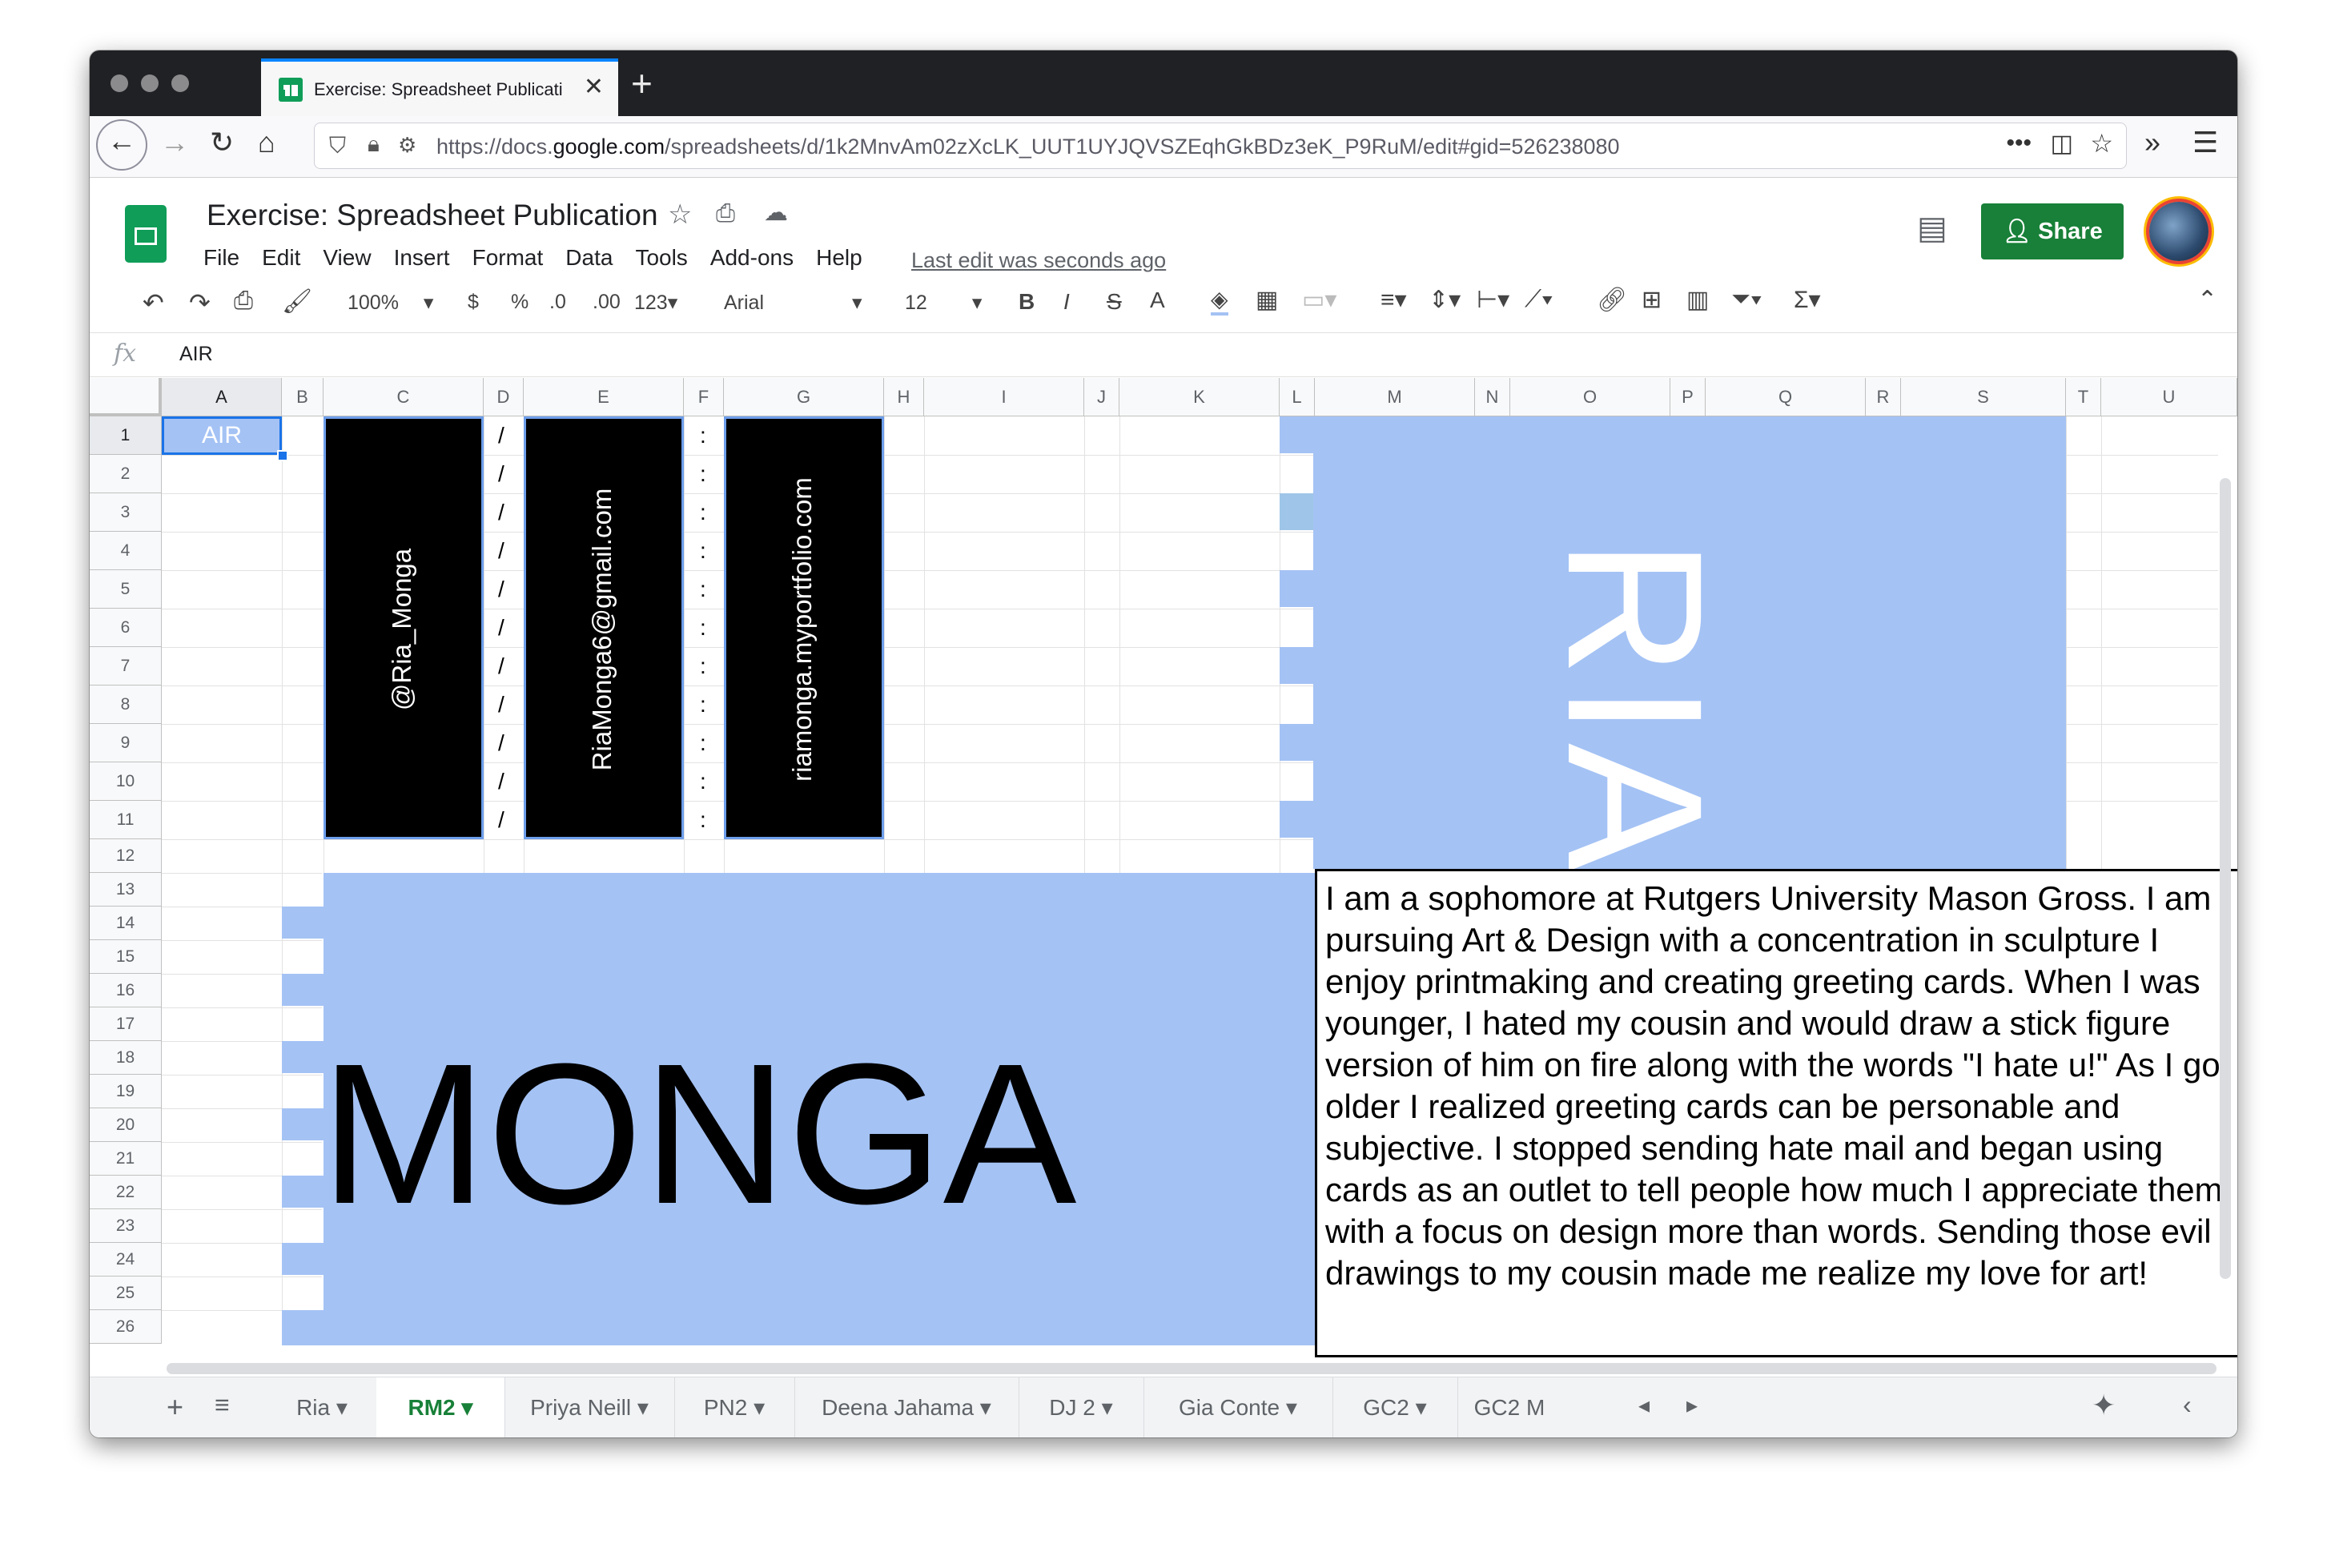  What do you see at coordinates (2226, 879) in the screenshot?
I see `vertical-scrollbar` at bounding box center [2226, 879].